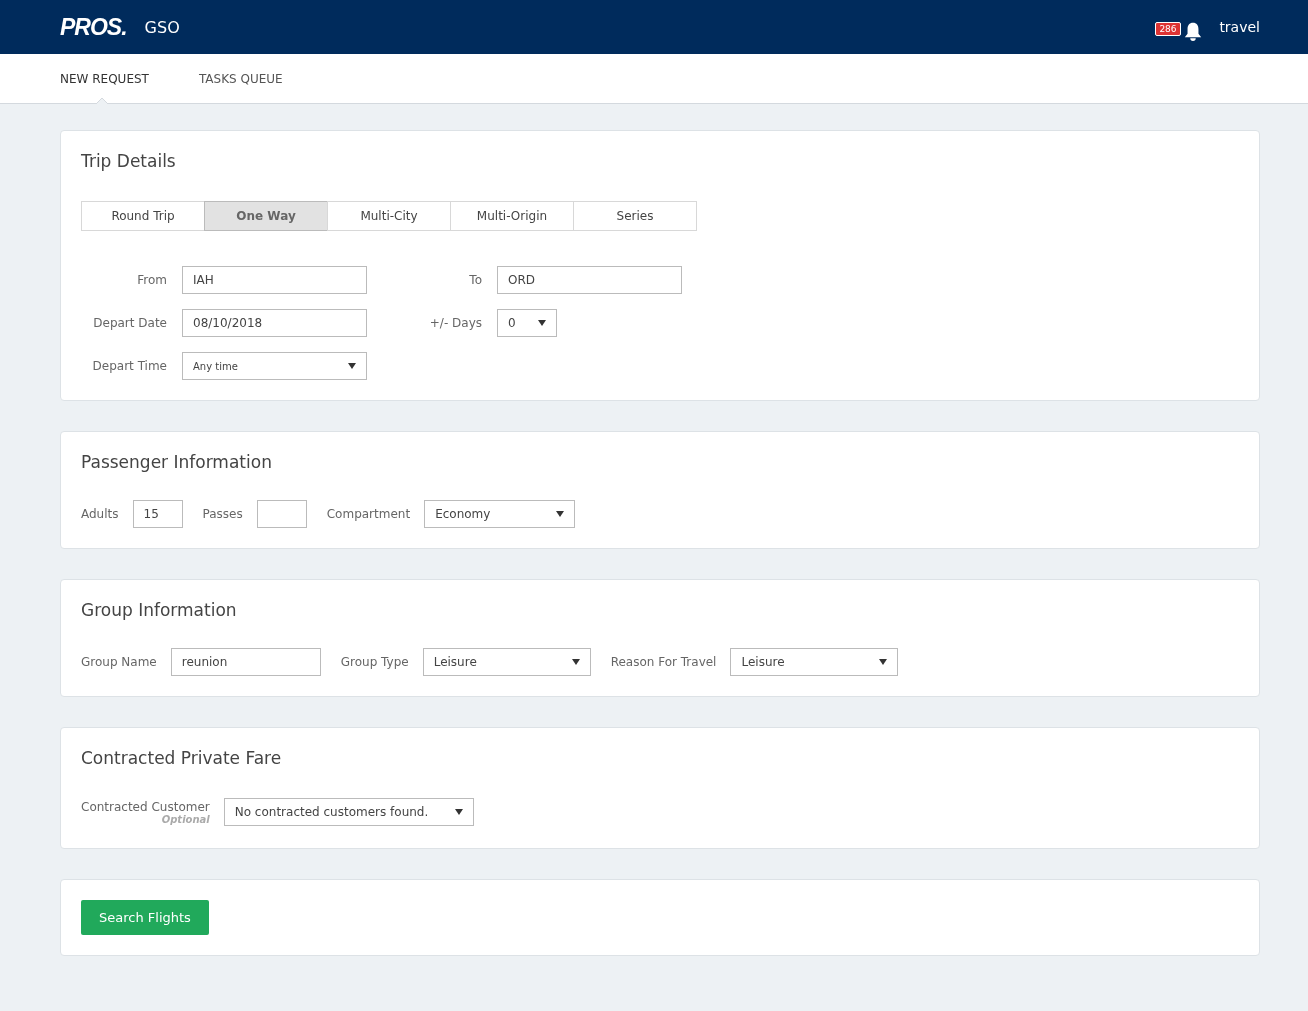 This screenshot has width=1308, height=1011. Describe the element at coordinates (245, 662) in the screenshot. I see `input-field: reunion` at that location.